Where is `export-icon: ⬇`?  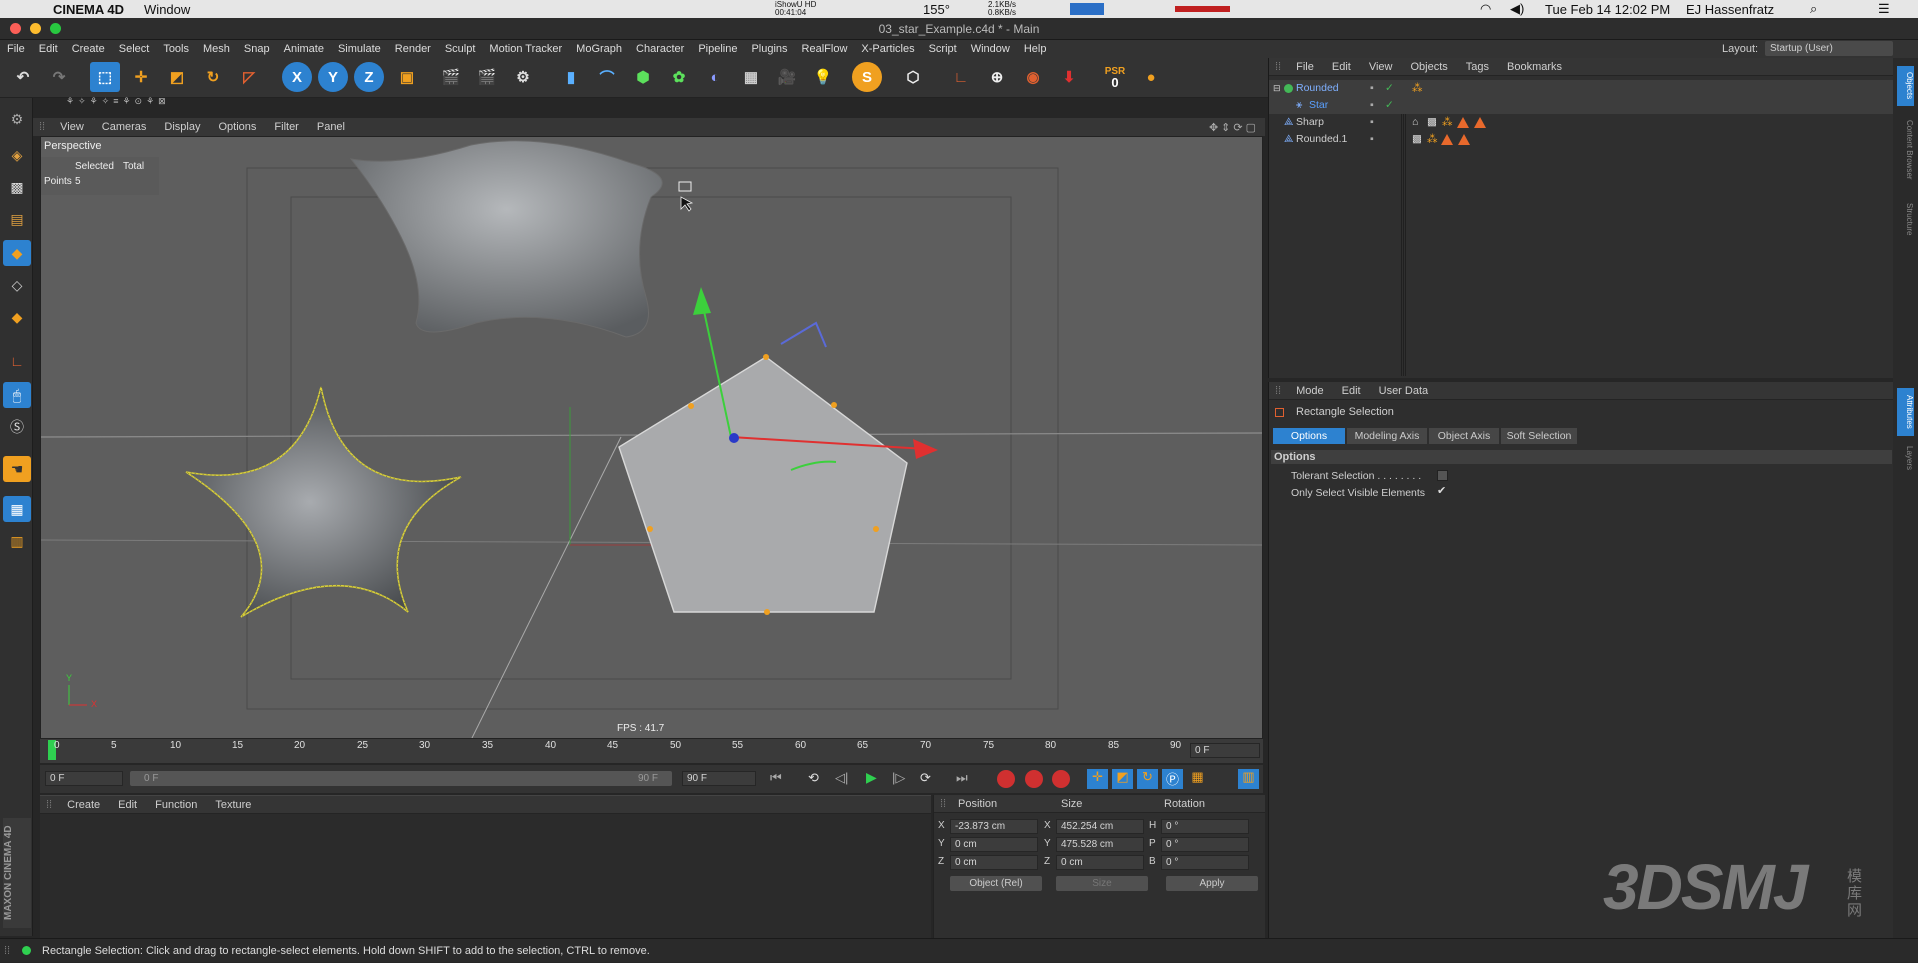 export-icon: ⬇ is located at coordinates (1069, 77).